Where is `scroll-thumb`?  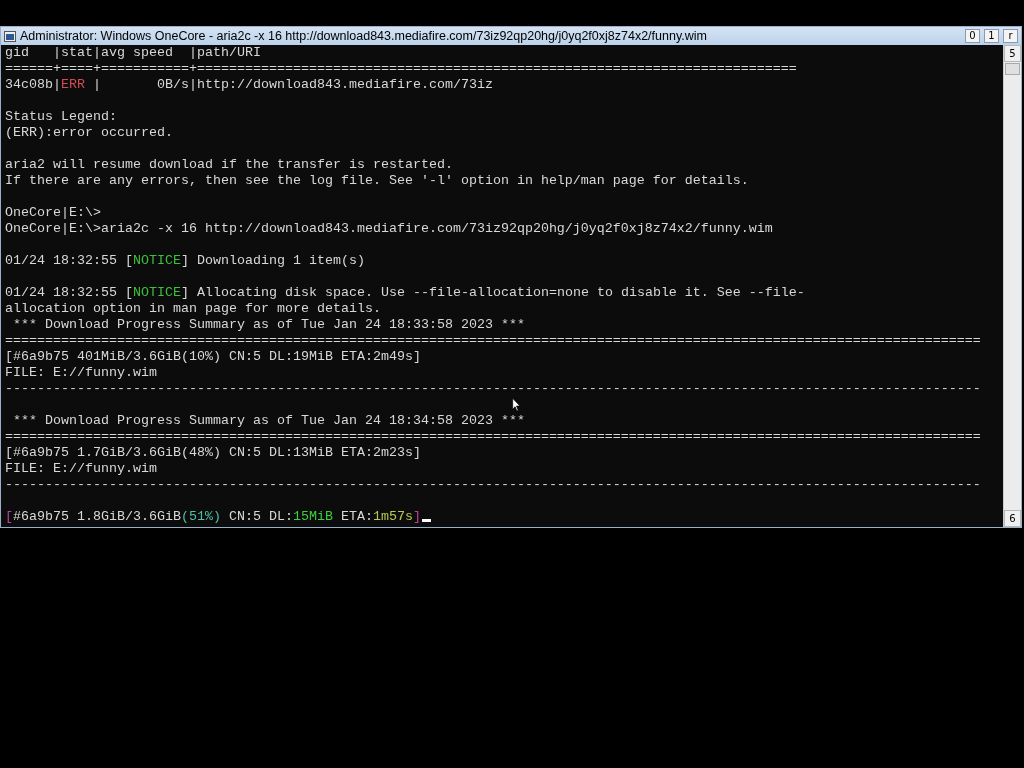 scroll-thumb is located at coordinates (1012, 69).